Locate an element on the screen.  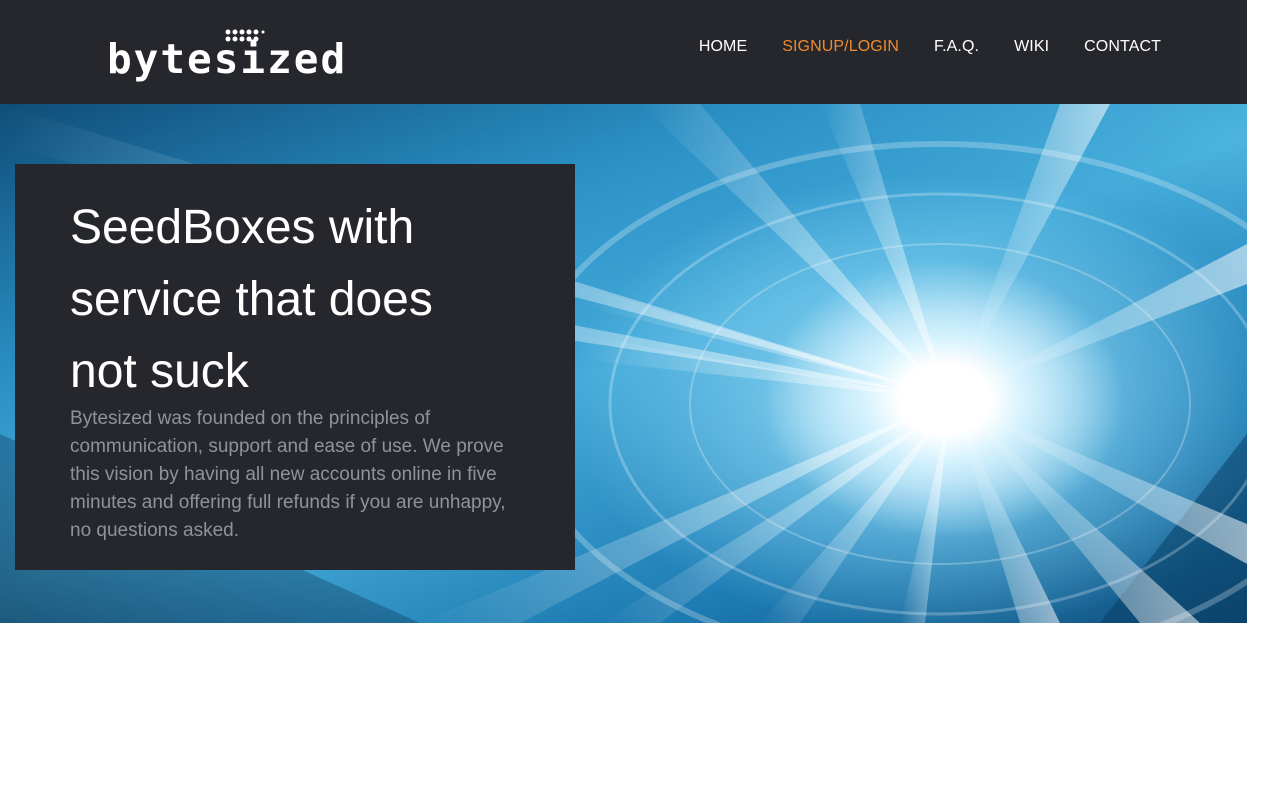
nav-wiki: WIKI is located at coordinates (1031, 47).